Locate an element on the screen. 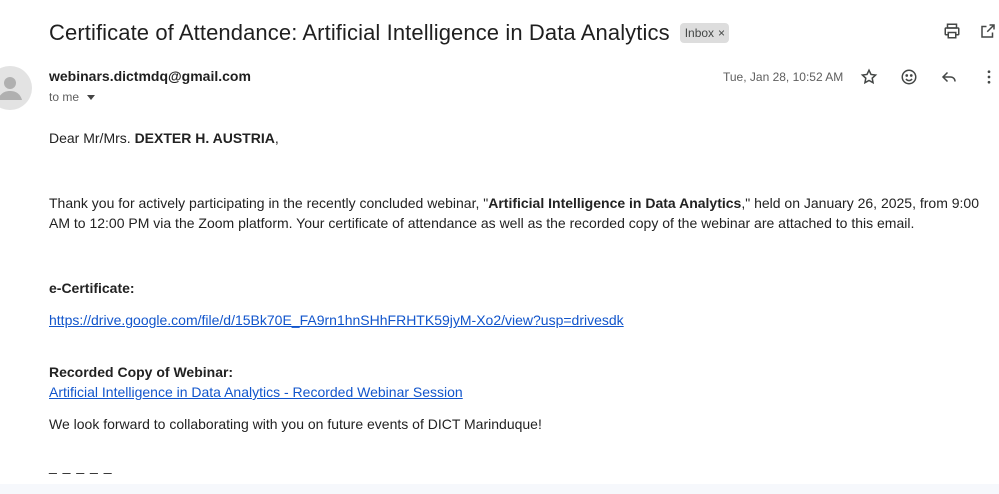  reply-icon is located at coordinates (949, 77).